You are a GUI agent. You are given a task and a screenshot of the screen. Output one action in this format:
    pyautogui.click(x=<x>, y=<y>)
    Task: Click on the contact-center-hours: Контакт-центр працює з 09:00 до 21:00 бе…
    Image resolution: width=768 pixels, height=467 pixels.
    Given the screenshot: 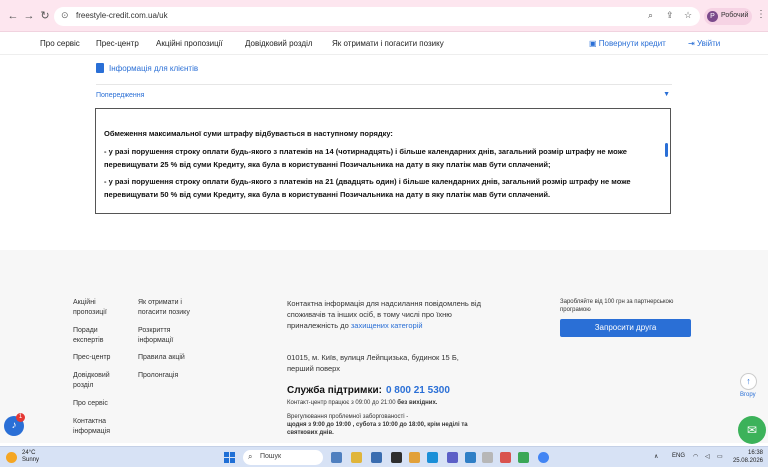 What is the action you would take?
    pyautogui.click(x=362, y=403)
    